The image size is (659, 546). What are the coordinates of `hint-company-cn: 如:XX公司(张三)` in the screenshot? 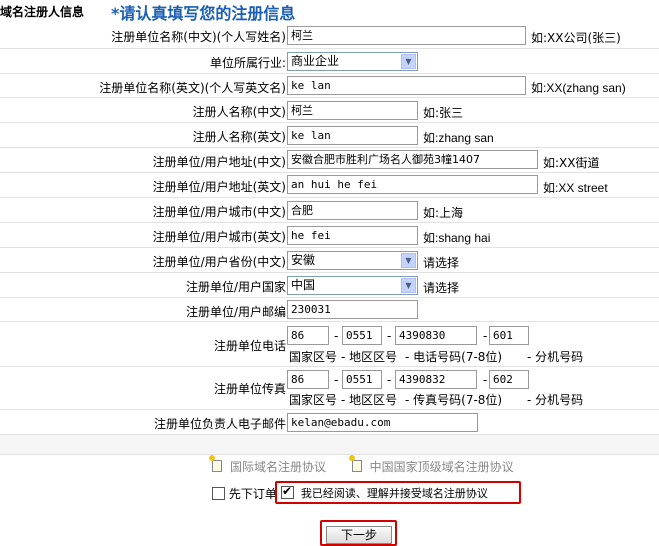 It's located at (576, 38).